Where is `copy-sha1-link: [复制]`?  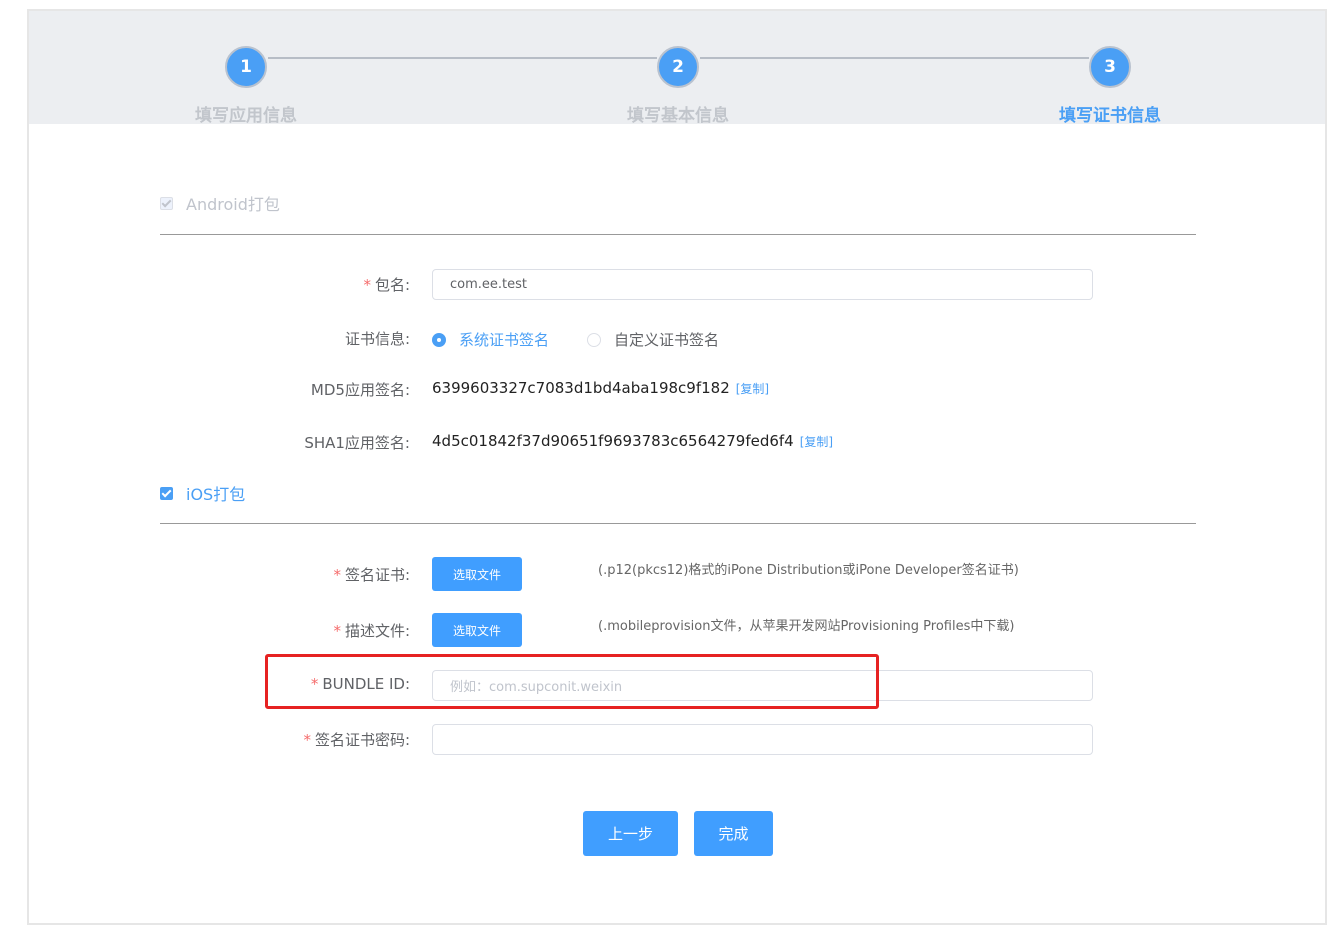
copy-sha1-link: [复制] is located at coordinates (816, 442).